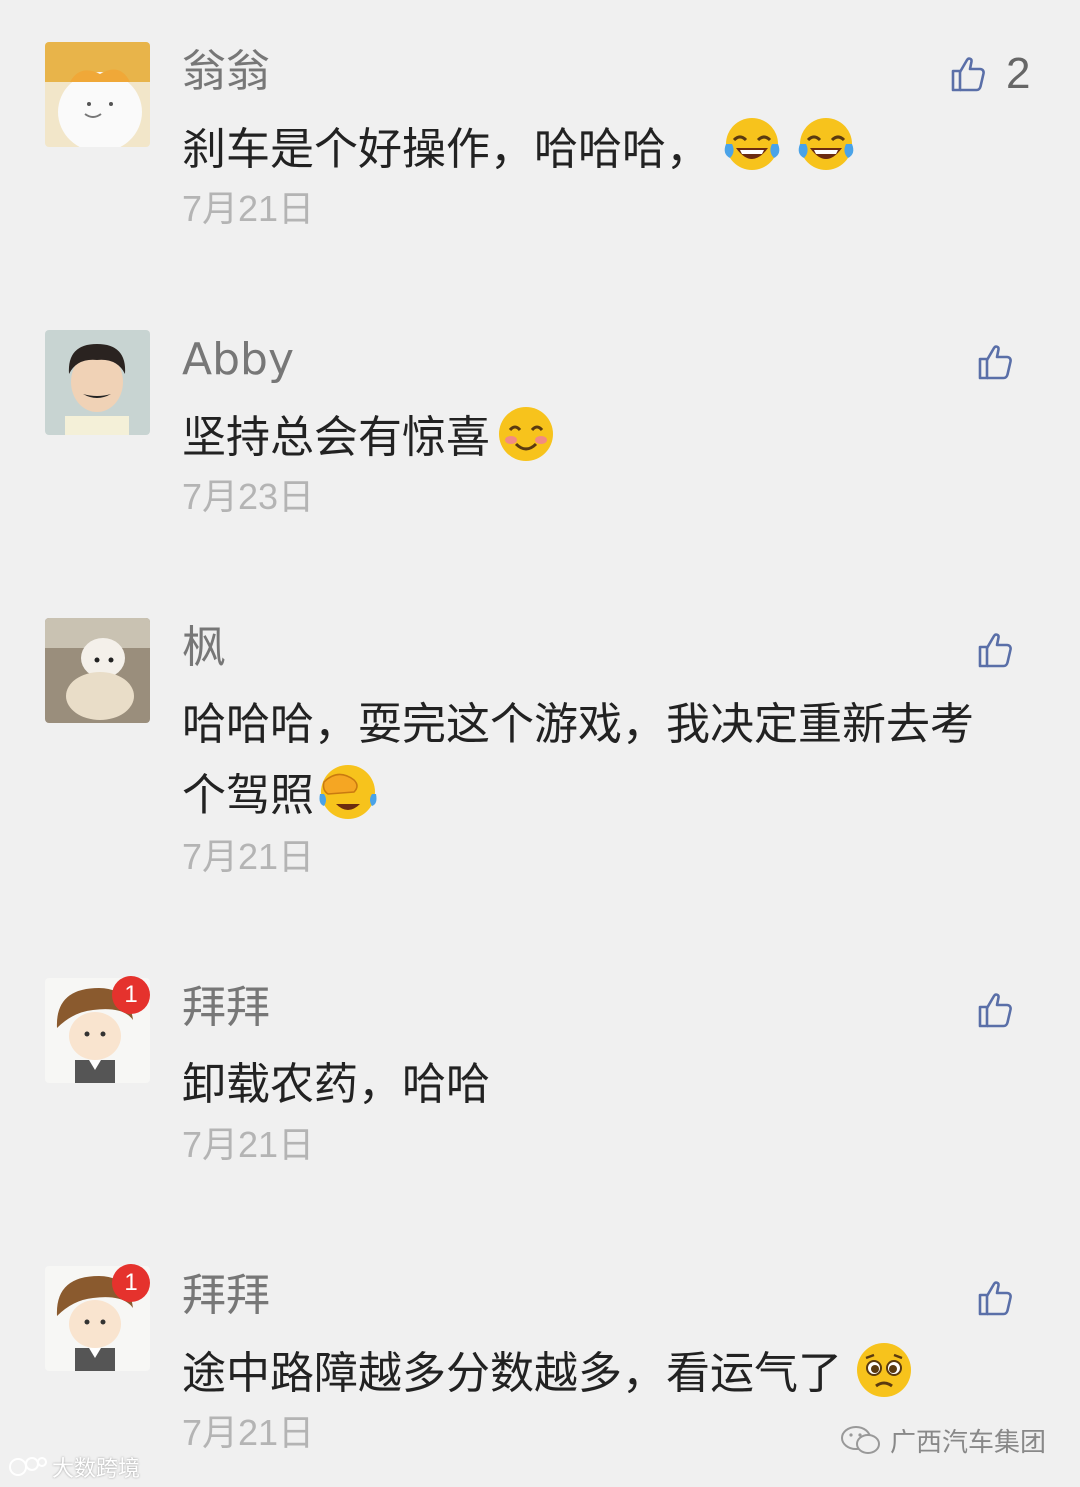  I want to click on comment-text-body: 卸载农药，哈哈, so click(336, 1084).